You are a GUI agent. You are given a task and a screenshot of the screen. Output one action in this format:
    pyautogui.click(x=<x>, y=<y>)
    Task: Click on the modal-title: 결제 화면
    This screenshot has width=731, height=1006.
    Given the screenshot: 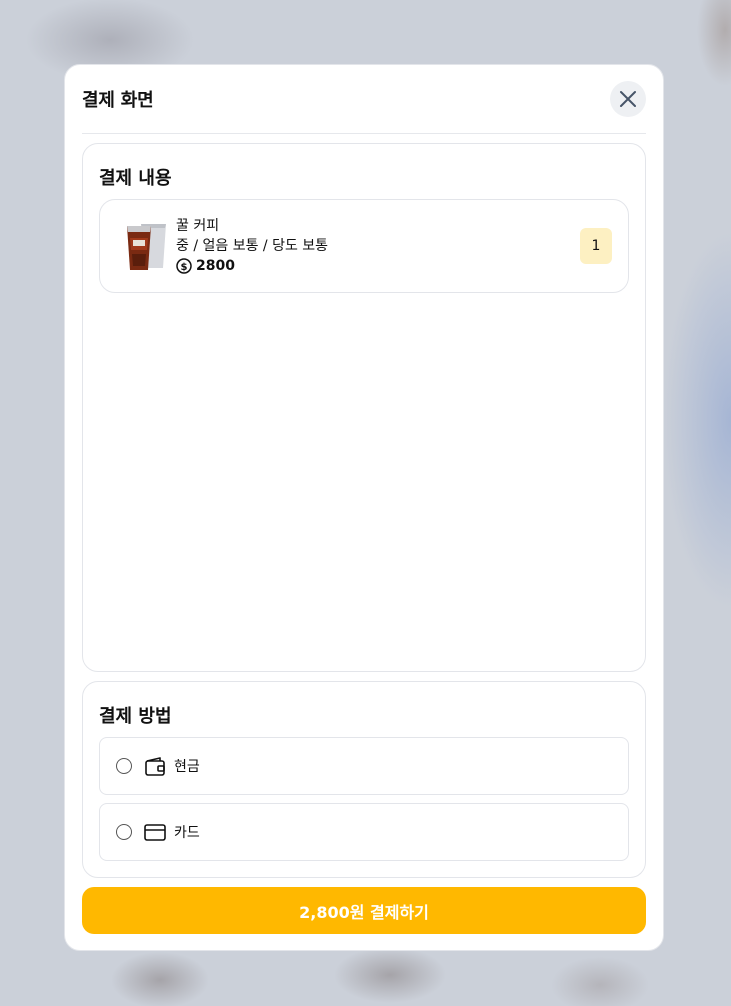 What is the action you would take?
    pyautogui.click(x=118, y=100)
    